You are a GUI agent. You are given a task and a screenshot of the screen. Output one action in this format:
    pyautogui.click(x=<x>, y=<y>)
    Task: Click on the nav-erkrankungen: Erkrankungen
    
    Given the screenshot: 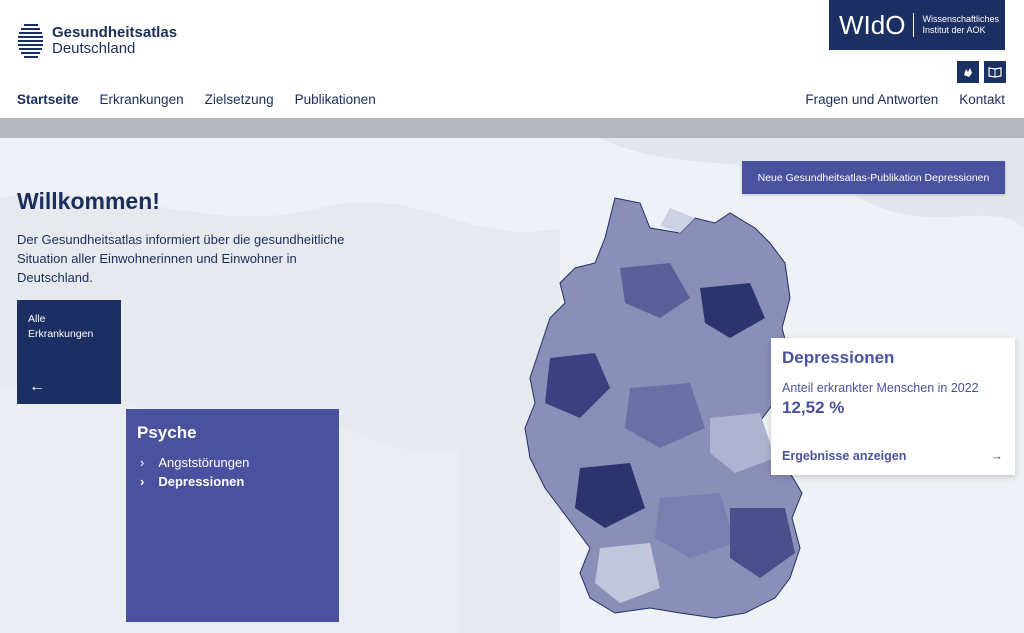 What is the action you would take?
    pyautogui.click(x=142, y=99)
    